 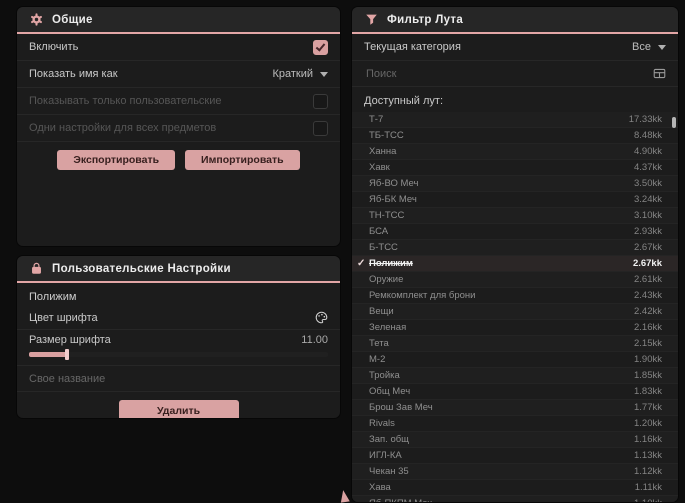 I want to click on loot-item-price: 1.16kk, so click(x=648, y=439).